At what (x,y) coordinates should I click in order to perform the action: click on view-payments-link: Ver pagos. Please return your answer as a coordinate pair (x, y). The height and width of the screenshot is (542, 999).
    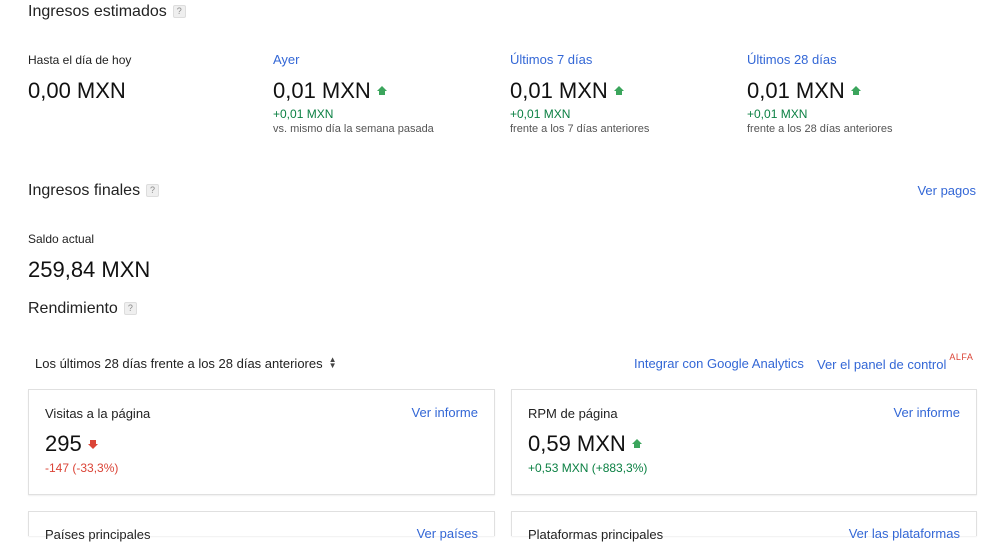
    Looking at the image, I should click on (946, 190).